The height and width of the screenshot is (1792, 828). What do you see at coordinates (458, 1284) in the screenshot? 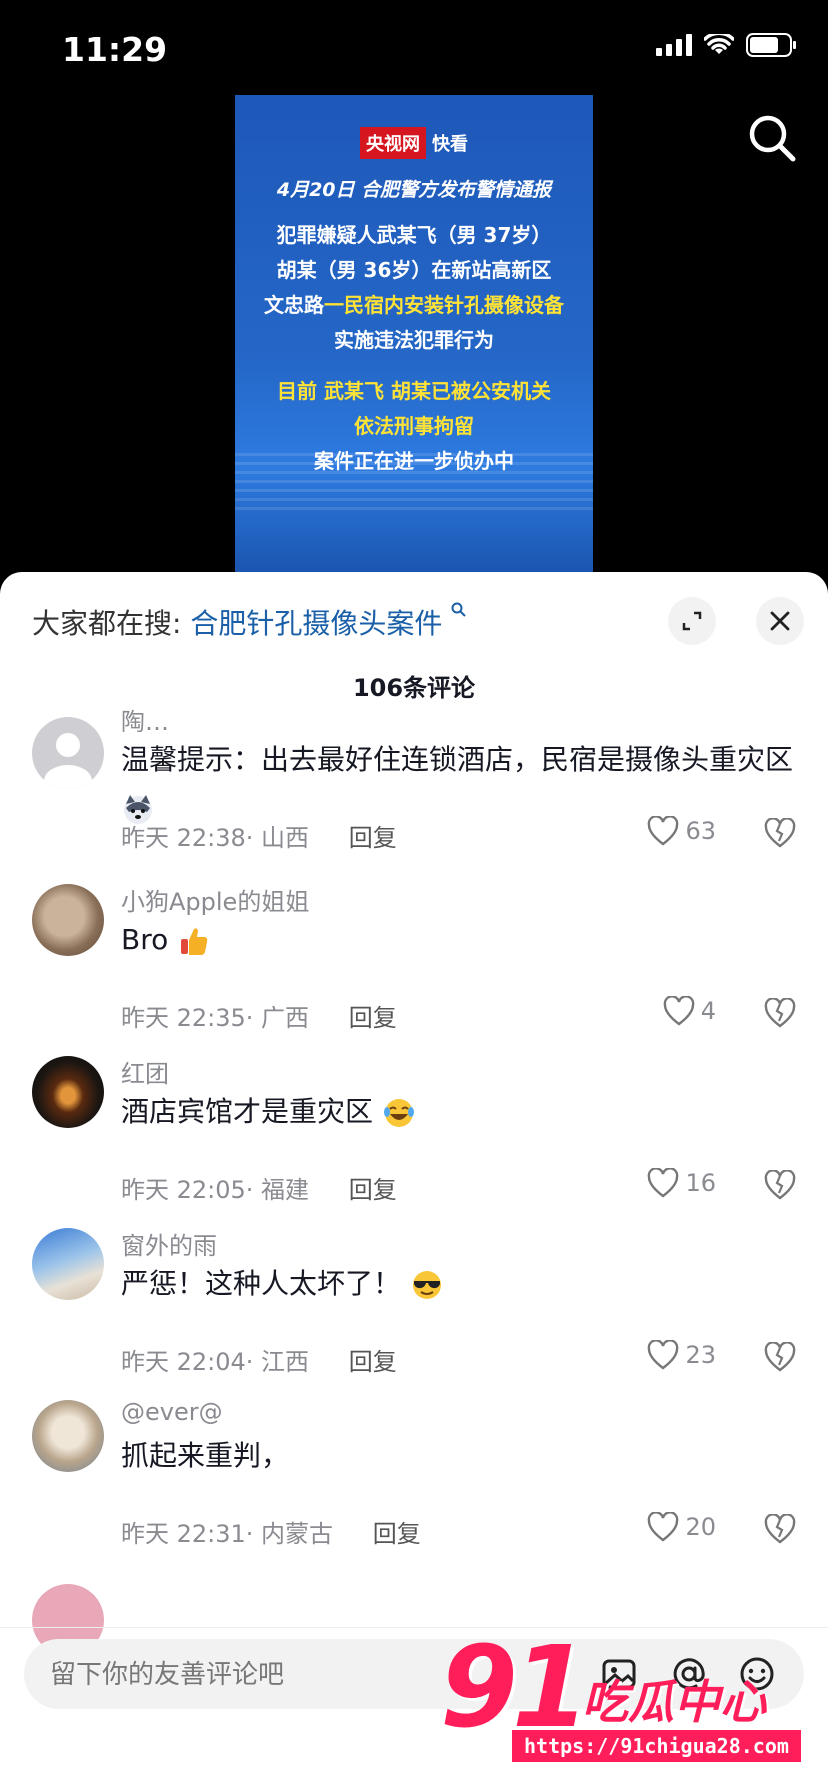
I see `comment-text: 严惩！这种人太坏了！` at bounding box center [458, 1284].